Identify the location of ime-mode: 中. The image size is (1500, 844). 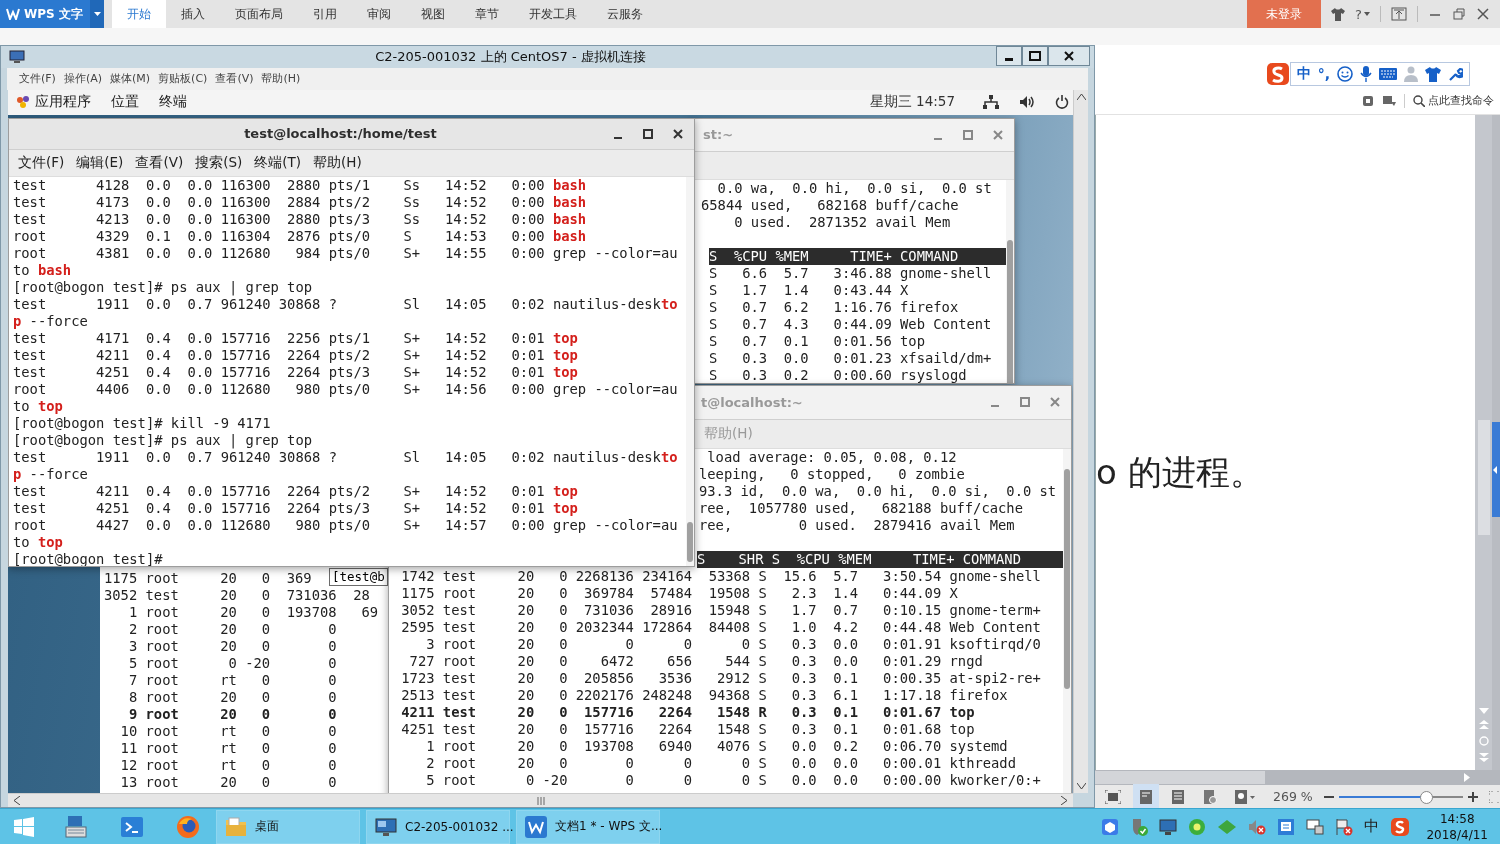
(1303, 74).